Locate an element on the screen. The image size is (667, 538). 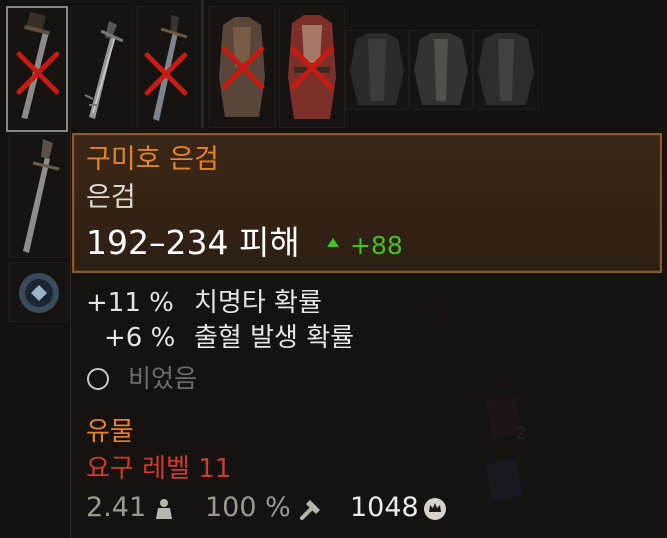
item-type: 은검 is located at coordinates (111, 197).